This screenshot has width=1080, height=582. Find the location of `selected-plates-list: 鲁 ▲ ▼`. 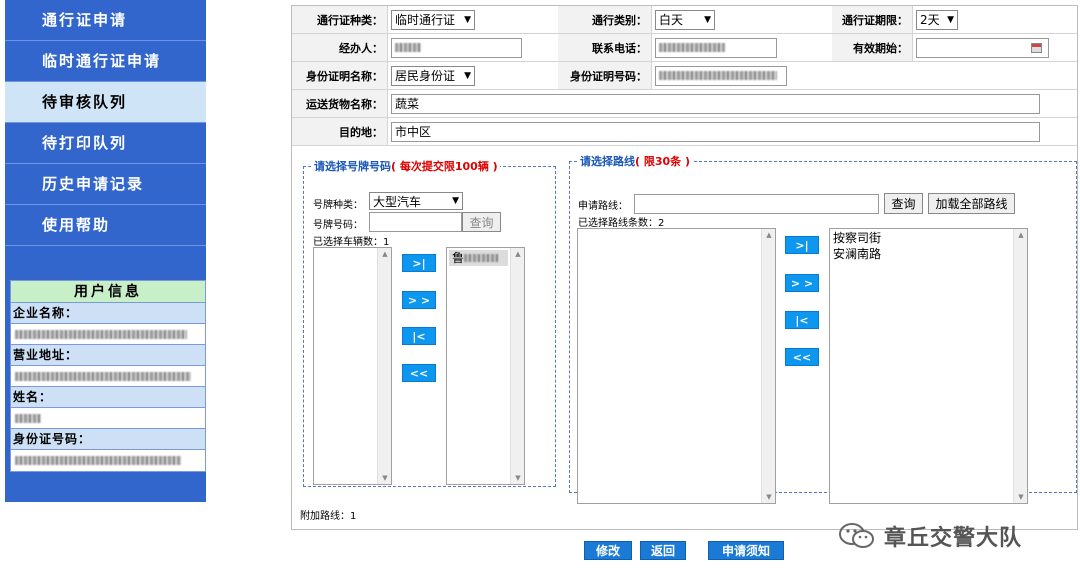

selected-plates-list: 鲁 ▲ ▼ is located at coordinates (485, 366).